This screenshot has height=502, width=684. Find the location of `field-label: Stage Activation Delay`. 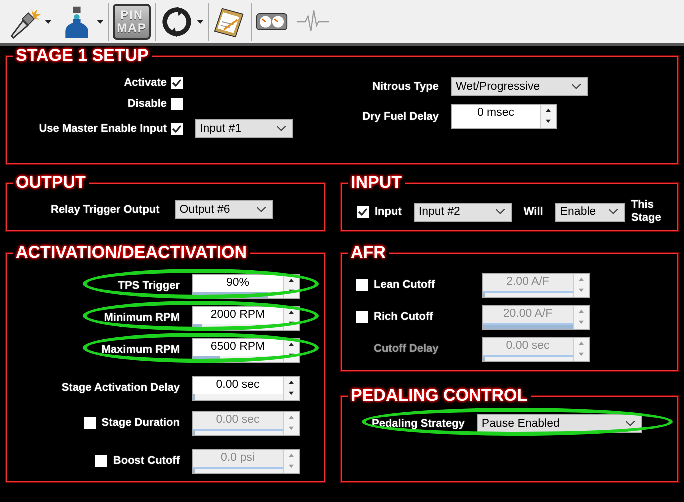

field-label: Stage Activation Delay is located at coordinates (121, 388).